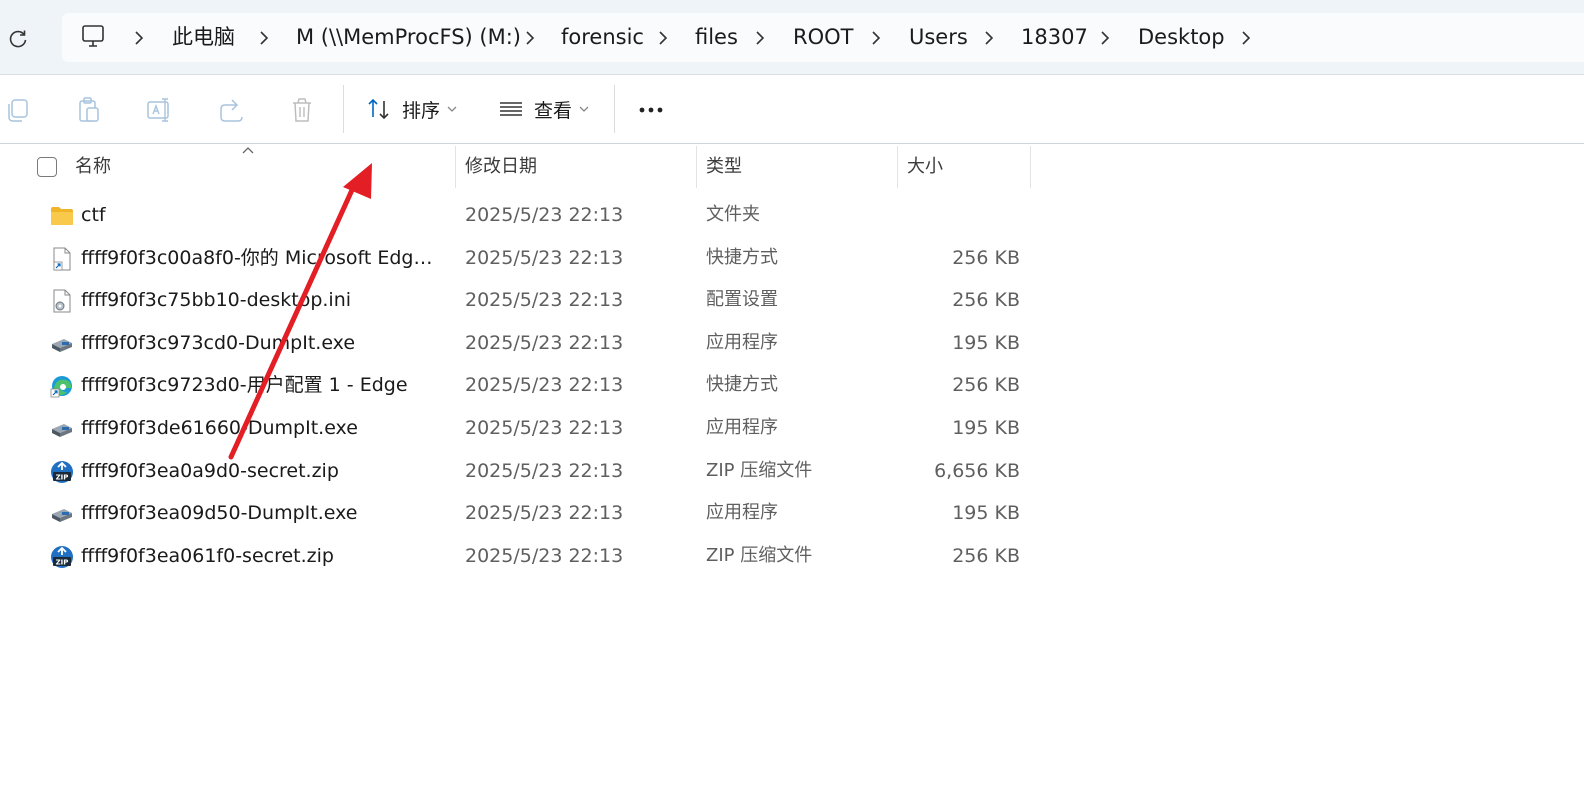  What do you see at coordinates (216, 300) in the screenshot?
I see `file-name: ffff9f0f3c75bb10-desktop.ini` at bounding box center [216, 300].